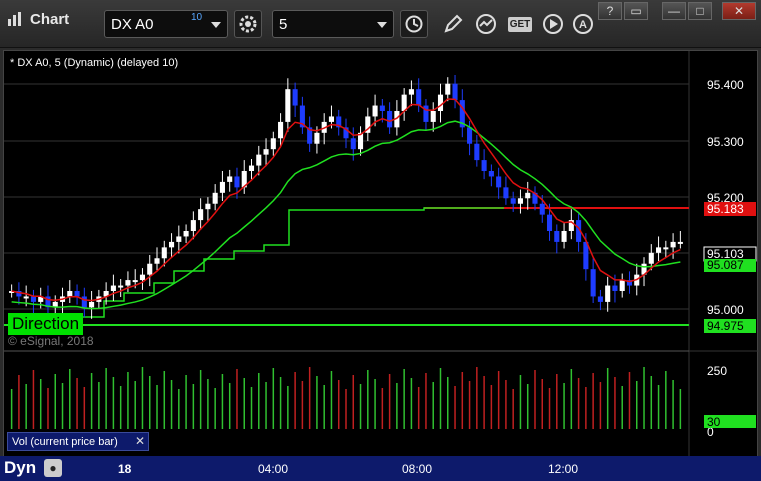 Image resolution: width=761 pixels, height=481 pixels. What do you see at coordinates (714, 422) in the screenshot?
I see `volume-label: 30` at bounding box center [714, 422].